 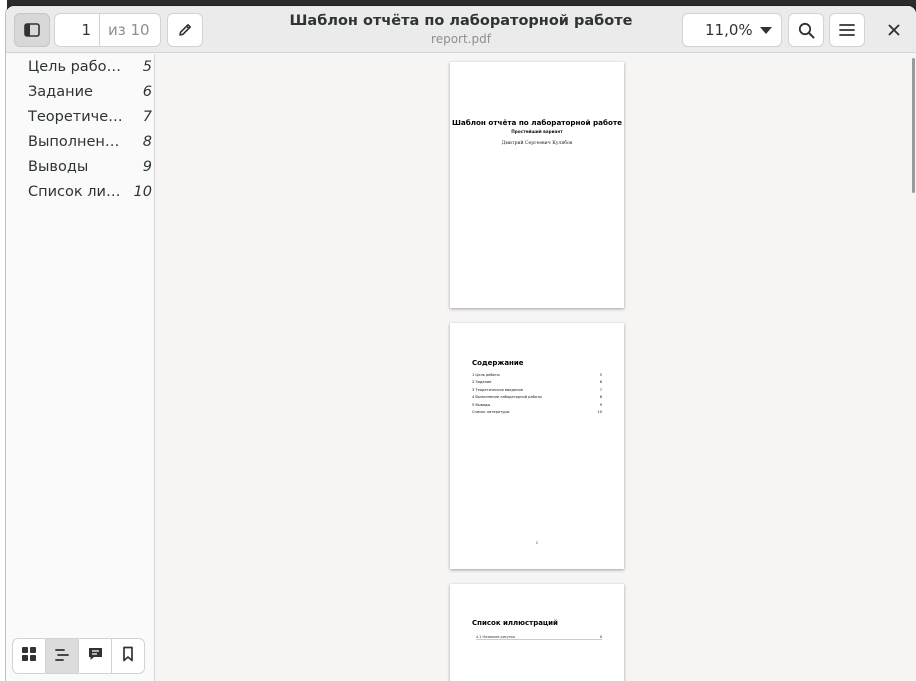 I want to click on search-icon, so click(x=806, y=30).